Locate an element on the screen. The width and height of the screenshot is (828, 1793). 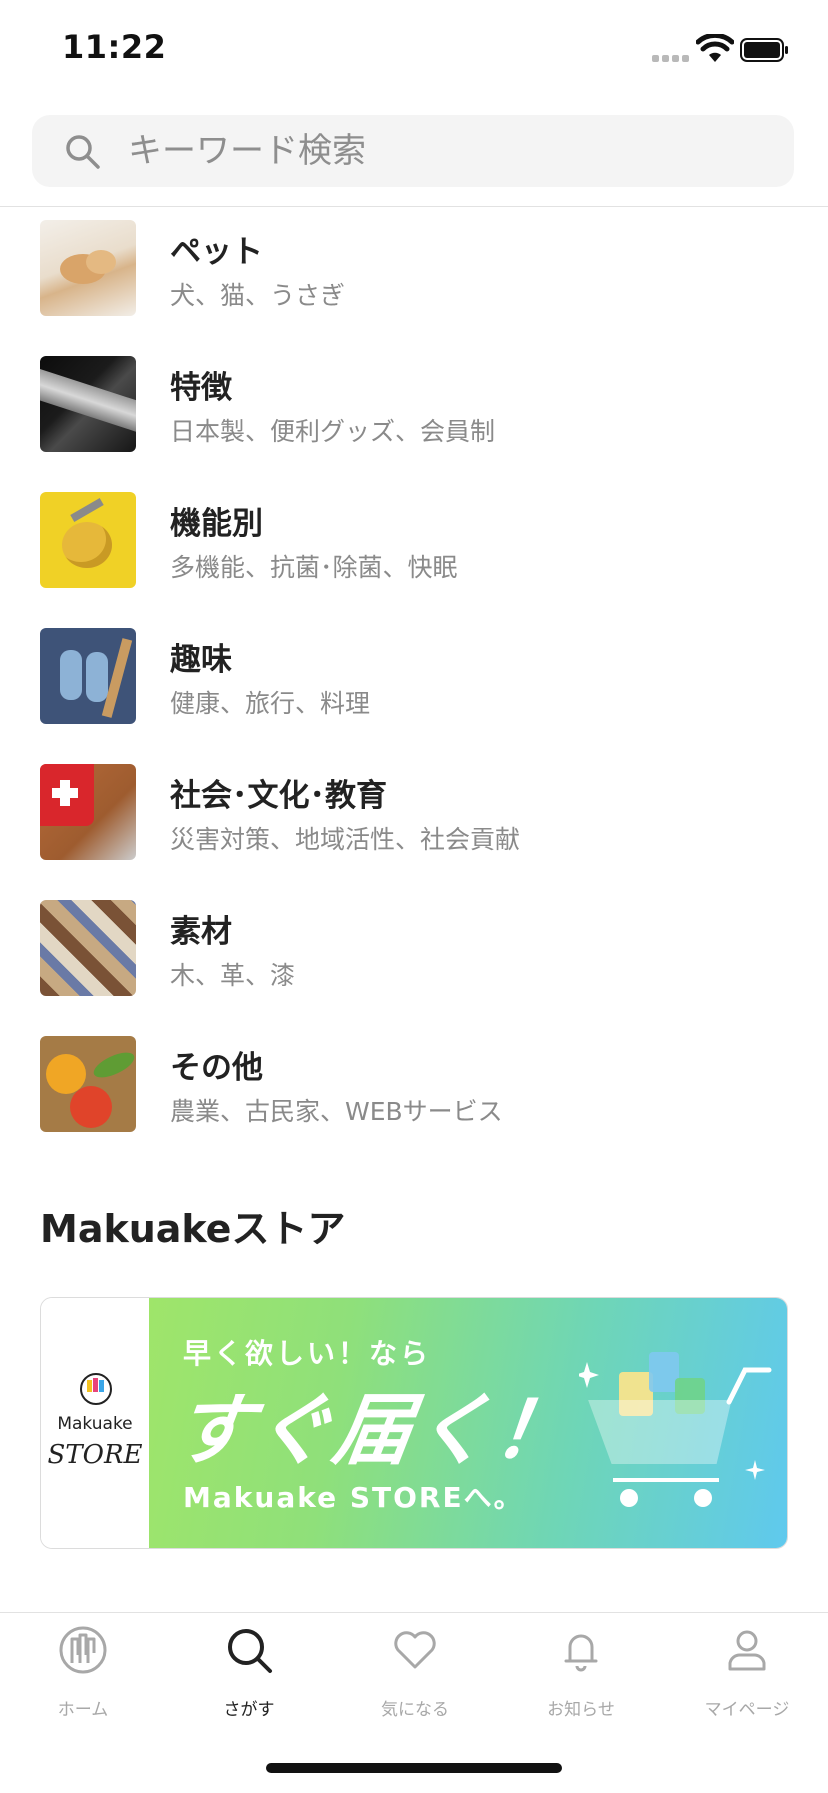
store-logo: Makuake STORE is located at coordinates (95, 1423).